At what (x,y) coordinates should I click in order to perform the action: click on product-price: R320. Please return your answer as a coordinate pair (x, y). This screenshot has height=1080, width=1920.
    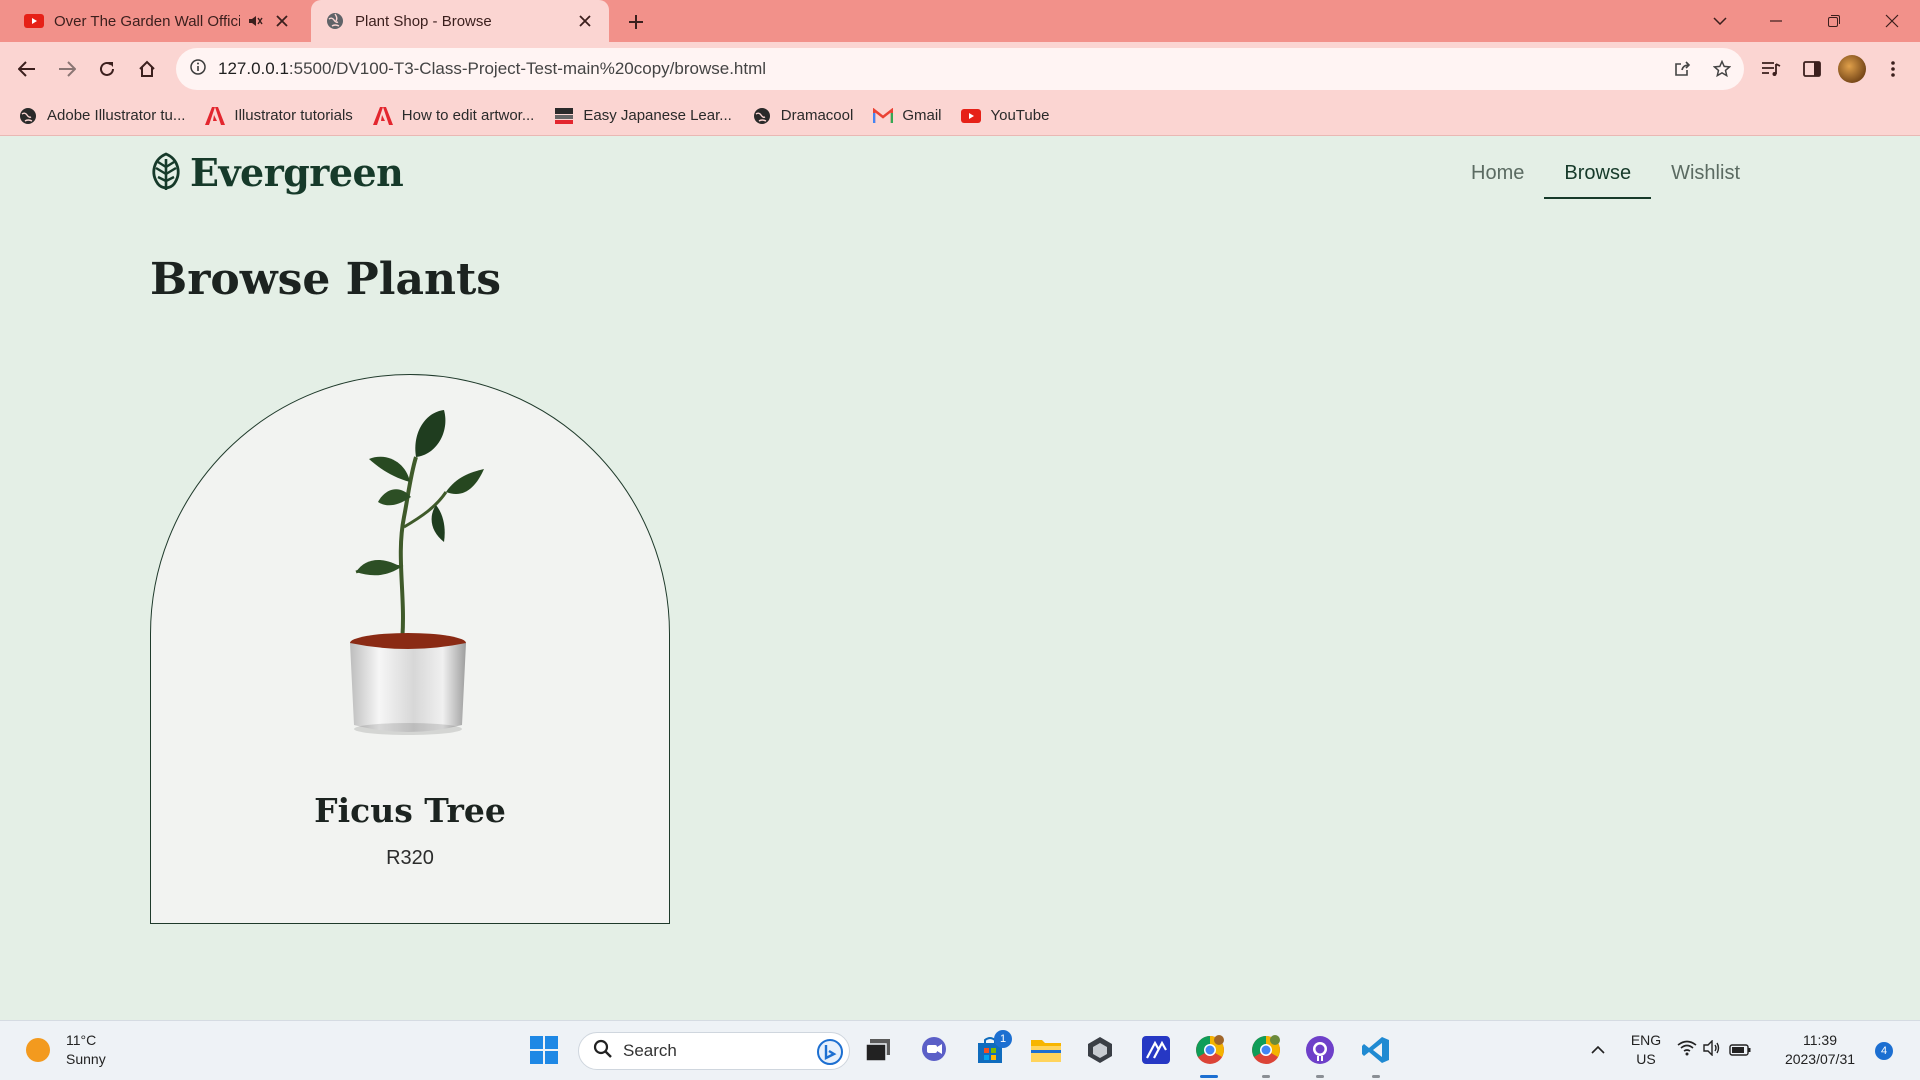
    Looking at the image, I should click on (410, 858).